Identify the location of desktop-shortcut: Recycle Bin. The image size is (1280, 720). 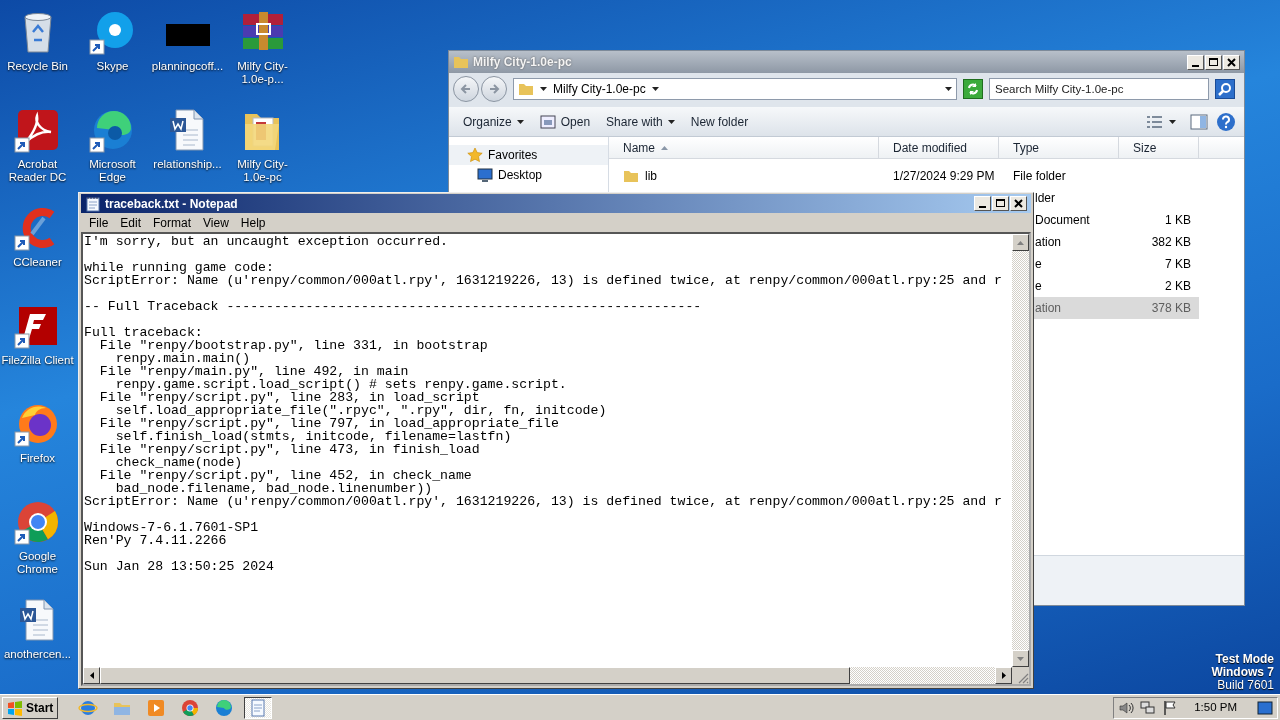
(37, 45).